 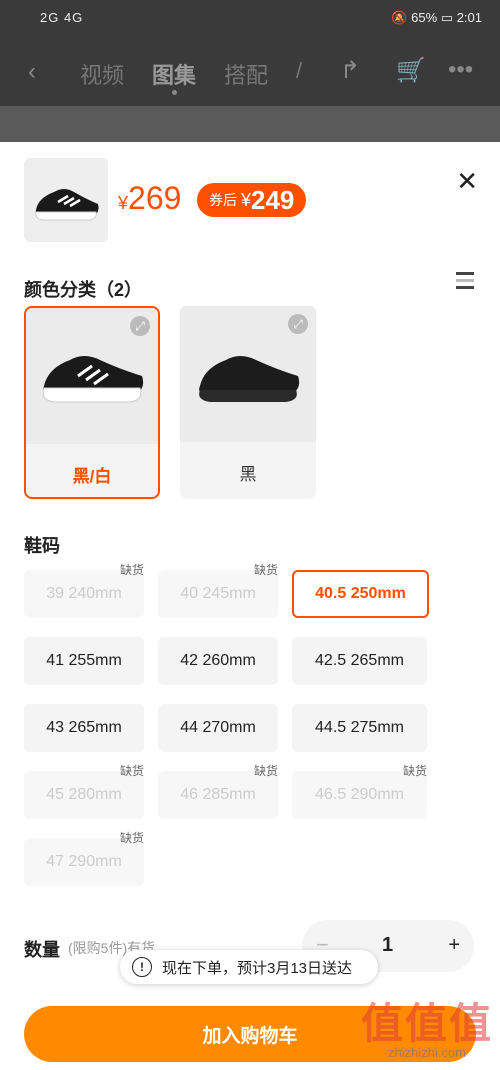 I want to click on active-tab-dot, so click(x=174, y=92).